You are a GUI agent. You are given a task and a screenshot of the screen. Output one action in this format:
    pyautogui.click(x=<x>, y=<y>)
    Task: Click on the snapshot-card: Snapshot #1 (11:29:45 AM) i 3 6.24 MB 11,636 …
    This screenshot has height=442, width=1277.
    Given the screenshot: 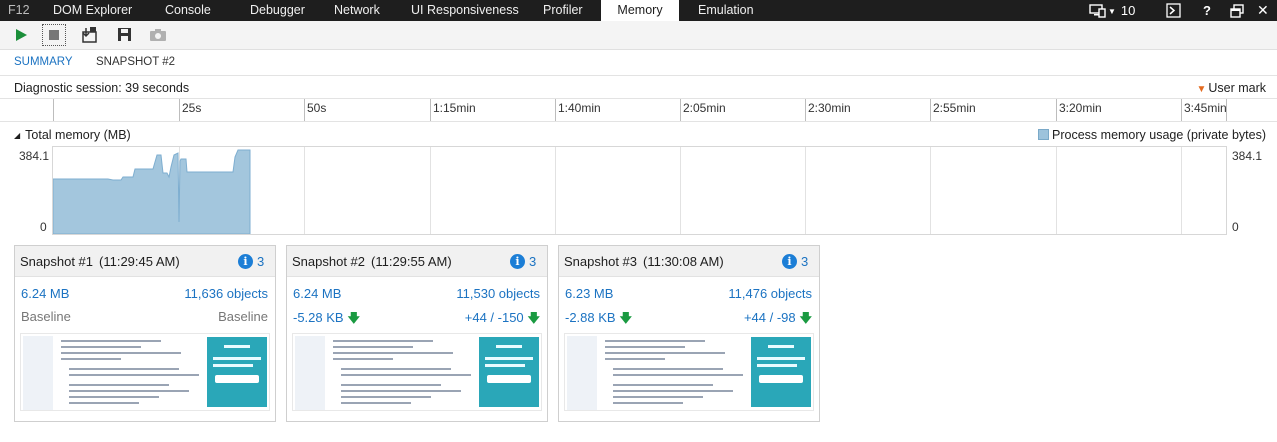 What is the action you would take?
    pyautogui.click(x=145, y=333)
    